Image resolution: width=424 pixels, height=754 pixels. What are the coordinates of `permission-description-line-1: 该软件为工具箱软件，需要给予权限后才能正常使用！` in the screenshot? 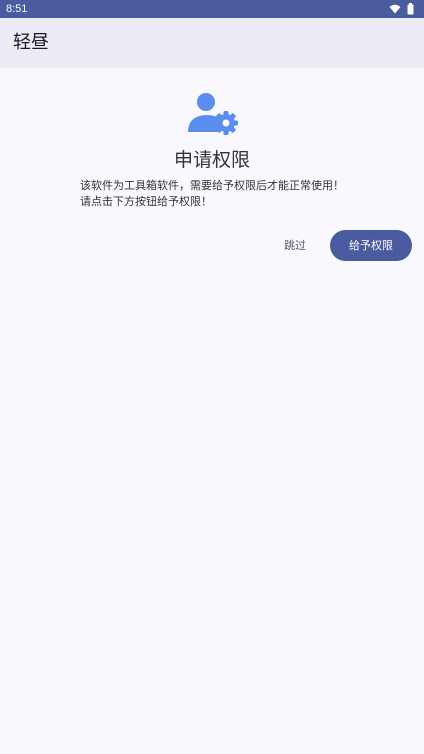 It's located at (212, 185).